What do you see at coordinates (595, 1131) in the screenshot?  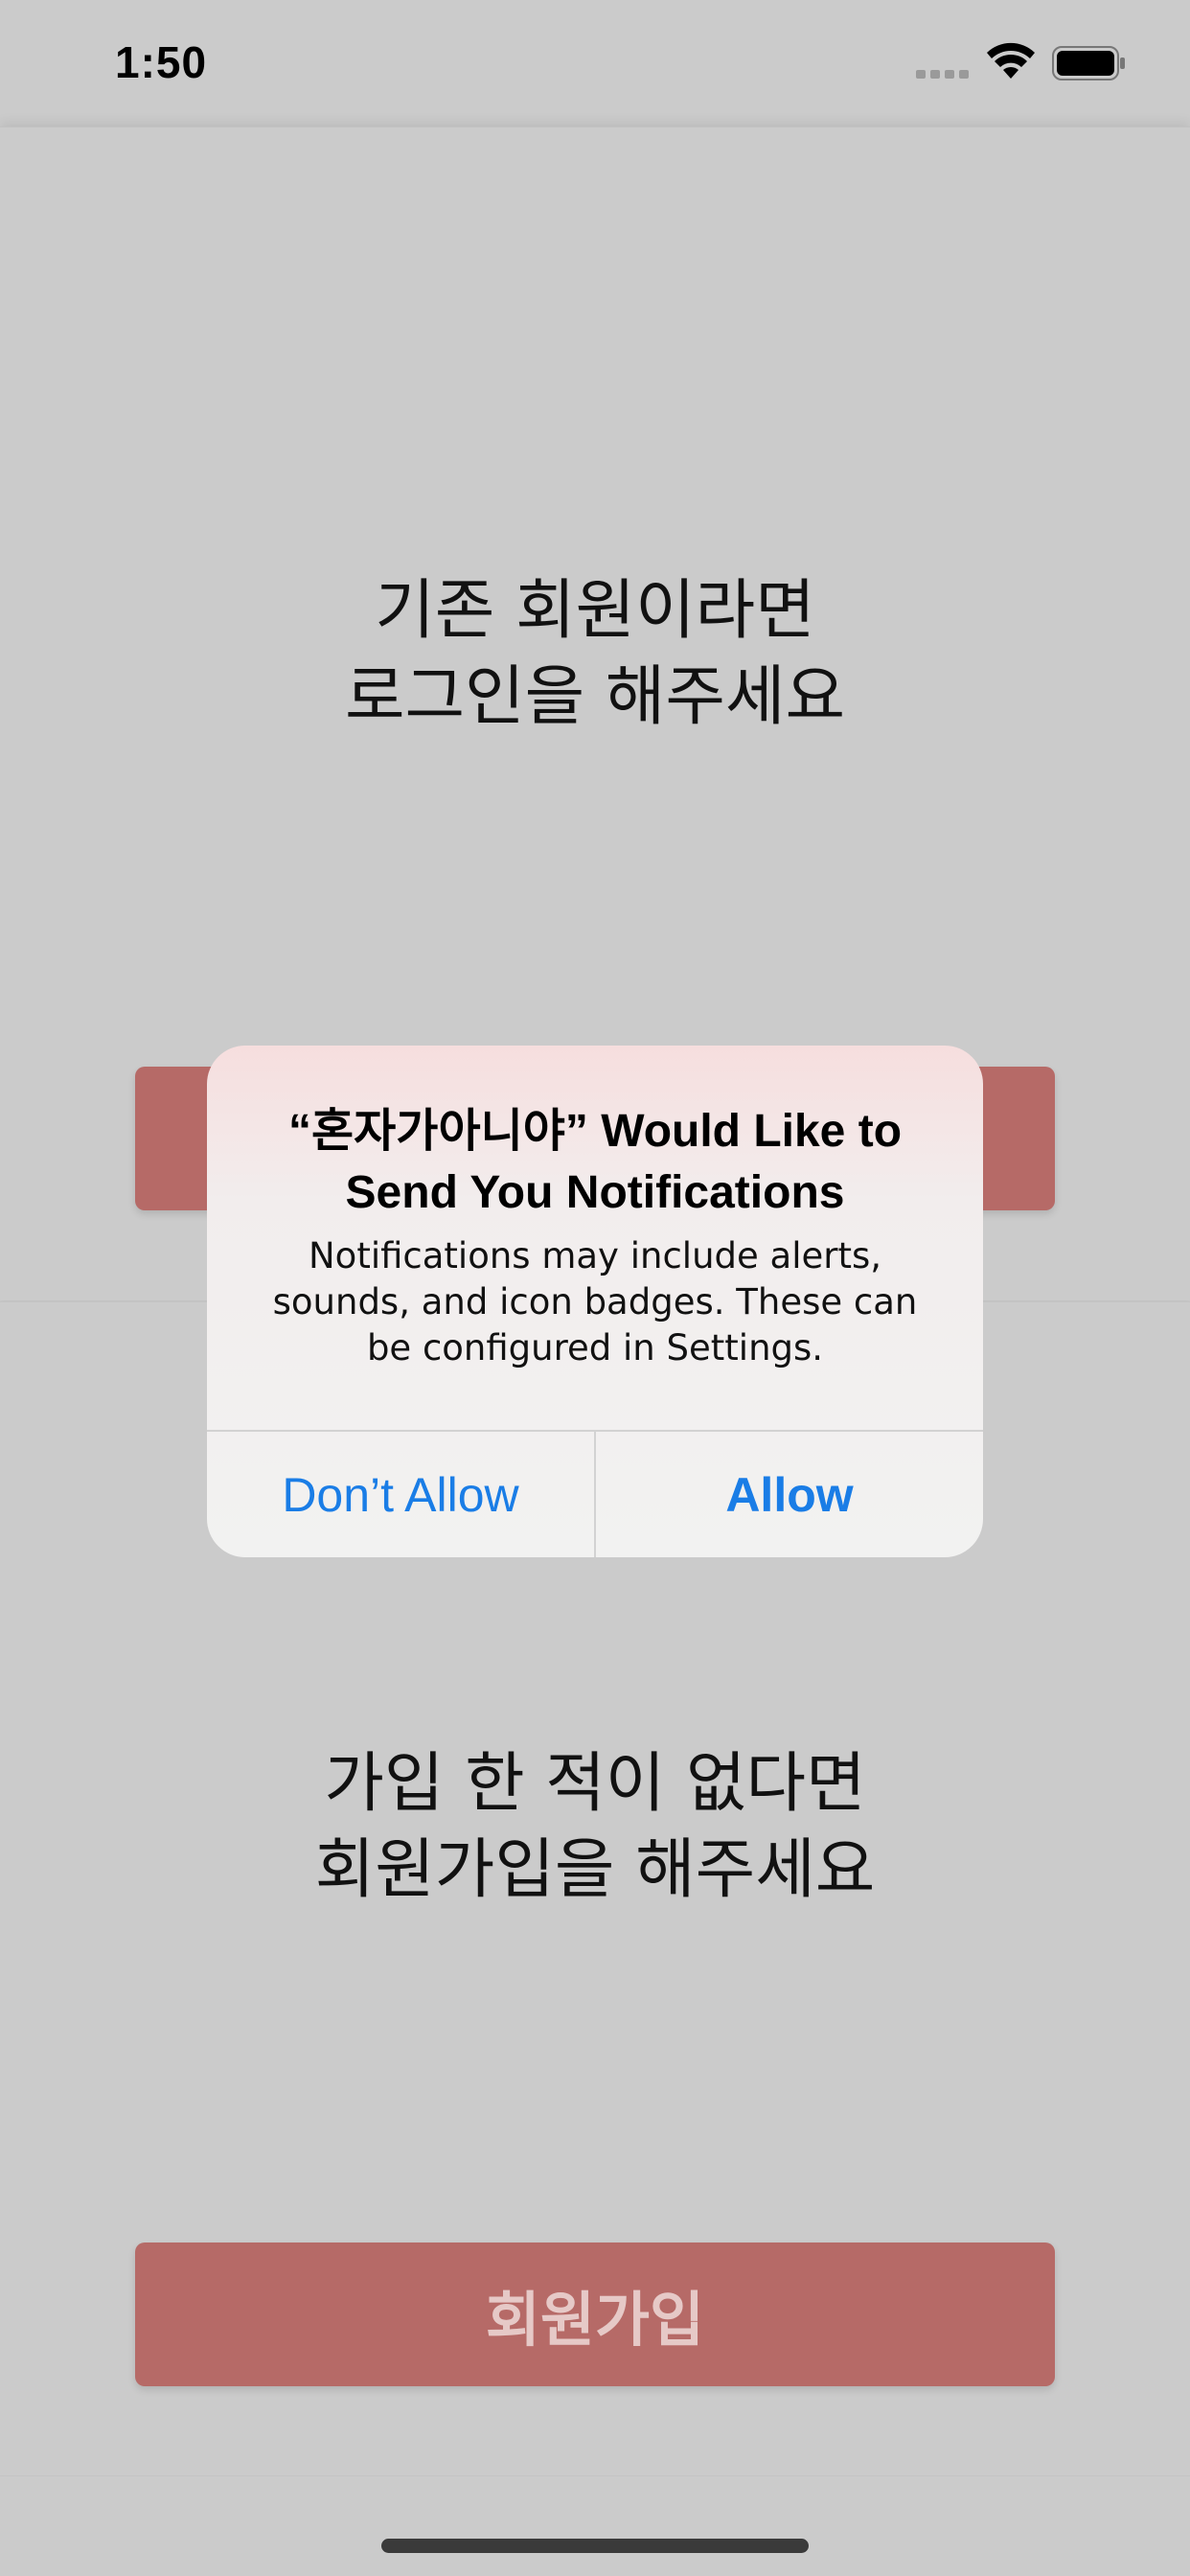 I see `alert-title-line: “혼자가아니야” Would Like to` at bounding box center [595, 1131].